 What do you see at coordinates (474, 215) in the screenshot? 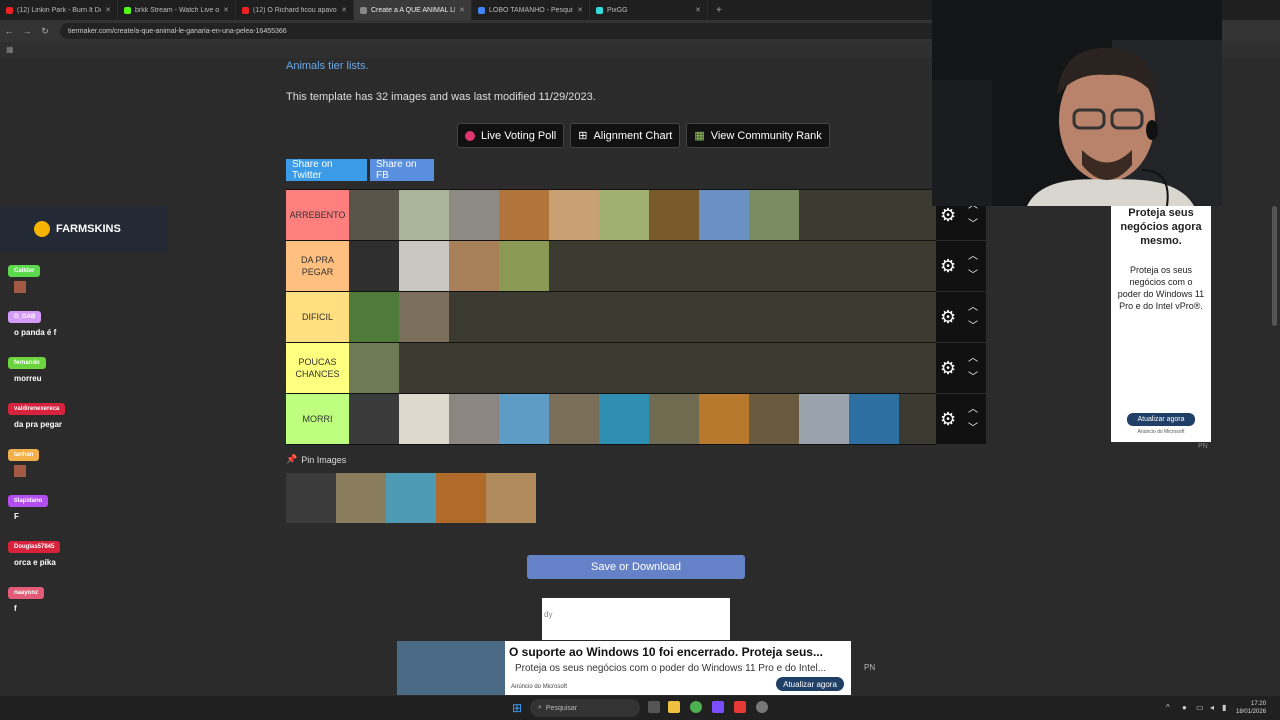
I see `koala-image` at bounding box center [474, 215].